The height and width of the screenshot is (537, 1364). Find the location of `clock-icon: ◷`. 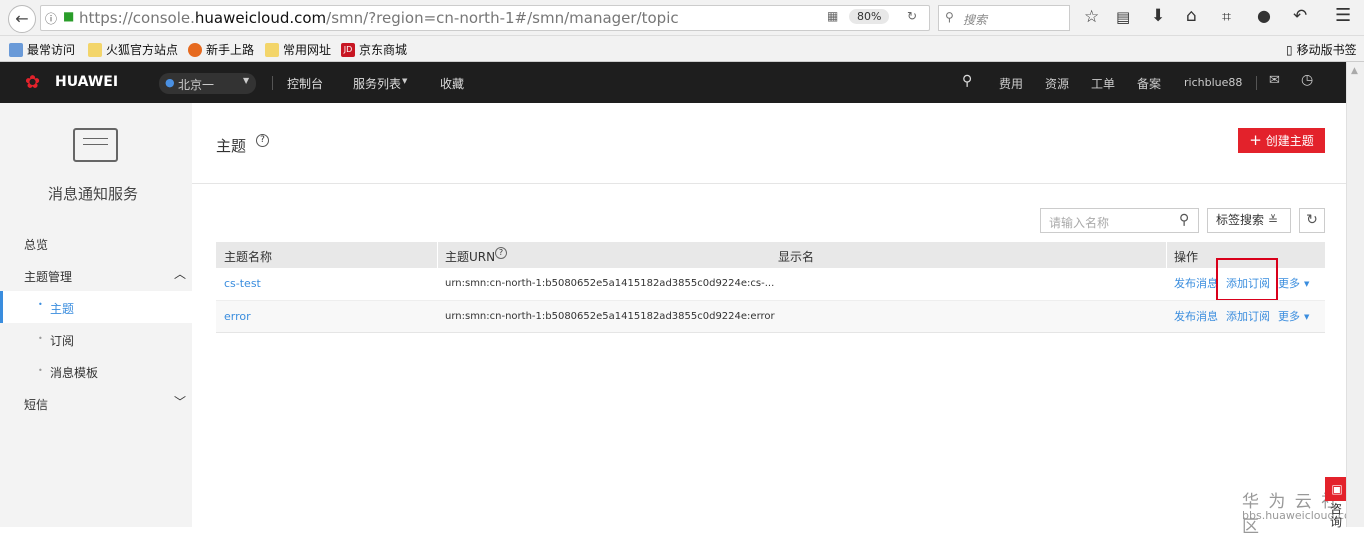

clock-icon: ◷ is located at coordinates (1307, 80).